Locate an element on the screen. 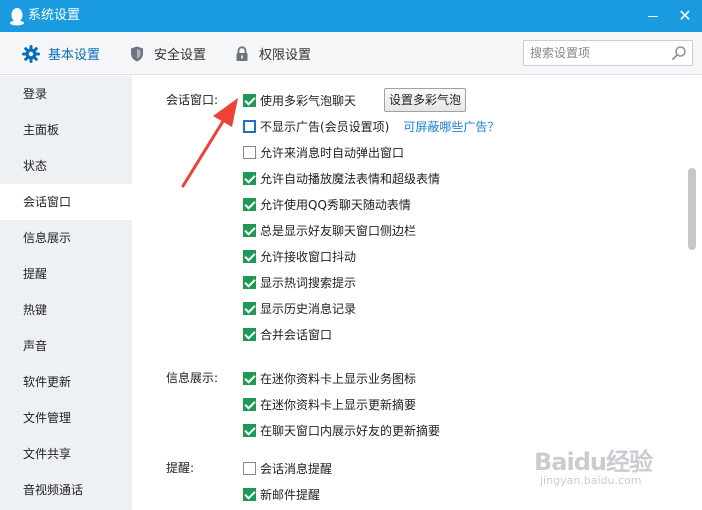 The width and height of the screenshot is (702, 510). sidebar-item-file-sharing: 文件共享 is located at coordinates (66, 454).